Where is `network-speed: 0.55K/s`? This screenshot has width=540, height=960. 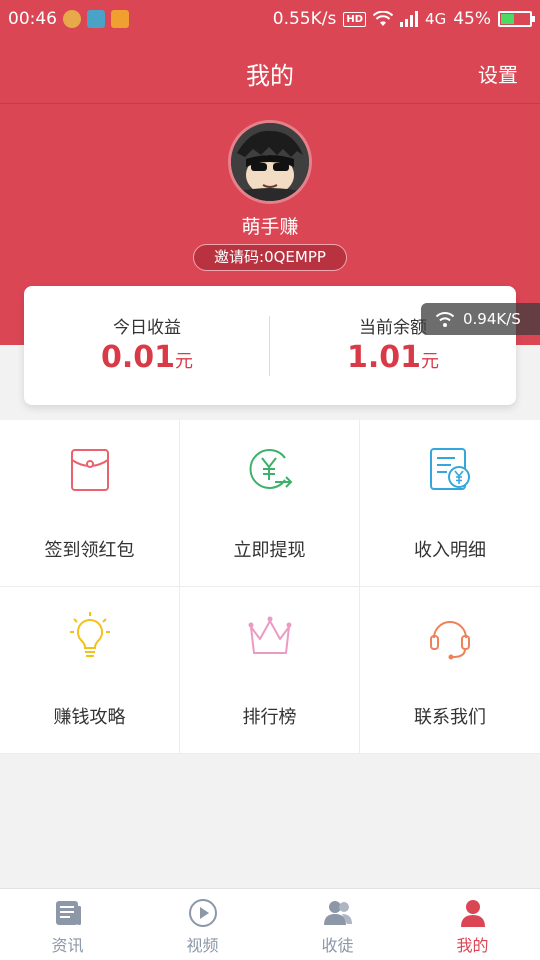 network-speed: 0.55K/s is located at coordinates (304, 19).